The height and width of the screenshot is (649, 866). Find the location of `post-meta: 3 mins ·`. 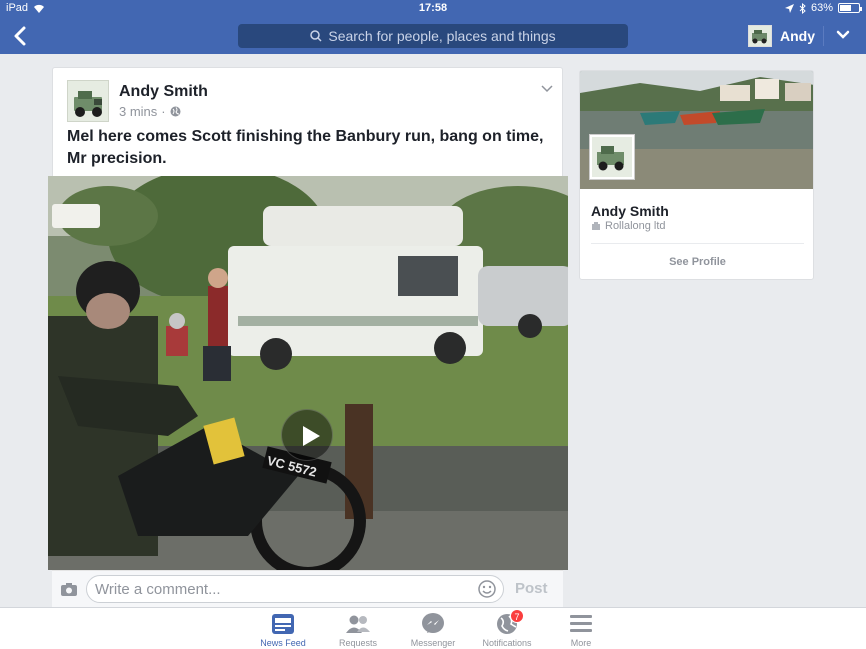

post-meta: 3 mins · is located at coordinates (150, 111).